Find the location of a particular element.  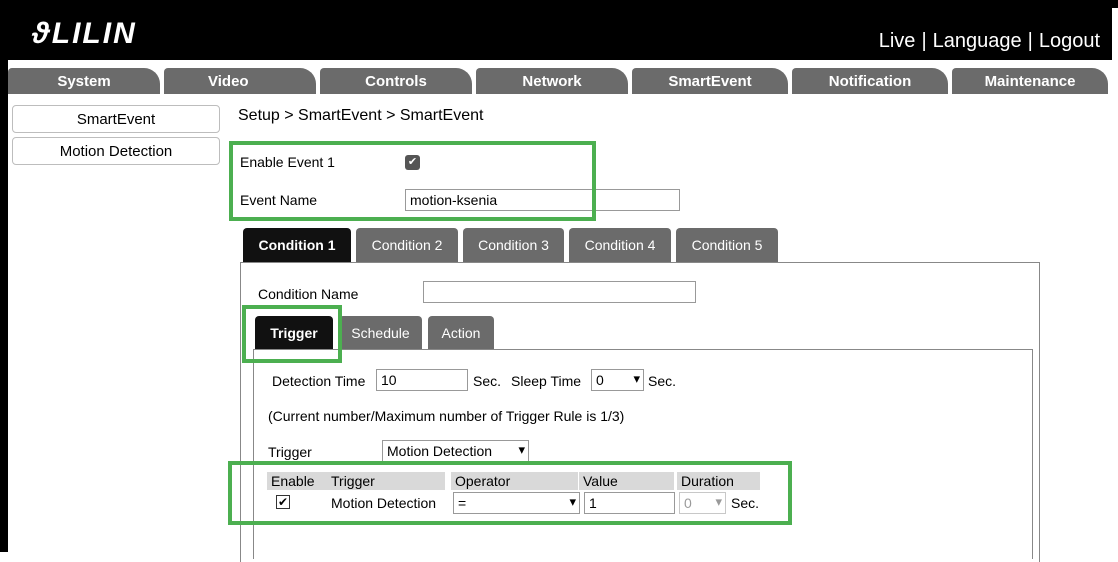

trigger-select: Motion Detection ▾ is located at coordinates (455, 451).